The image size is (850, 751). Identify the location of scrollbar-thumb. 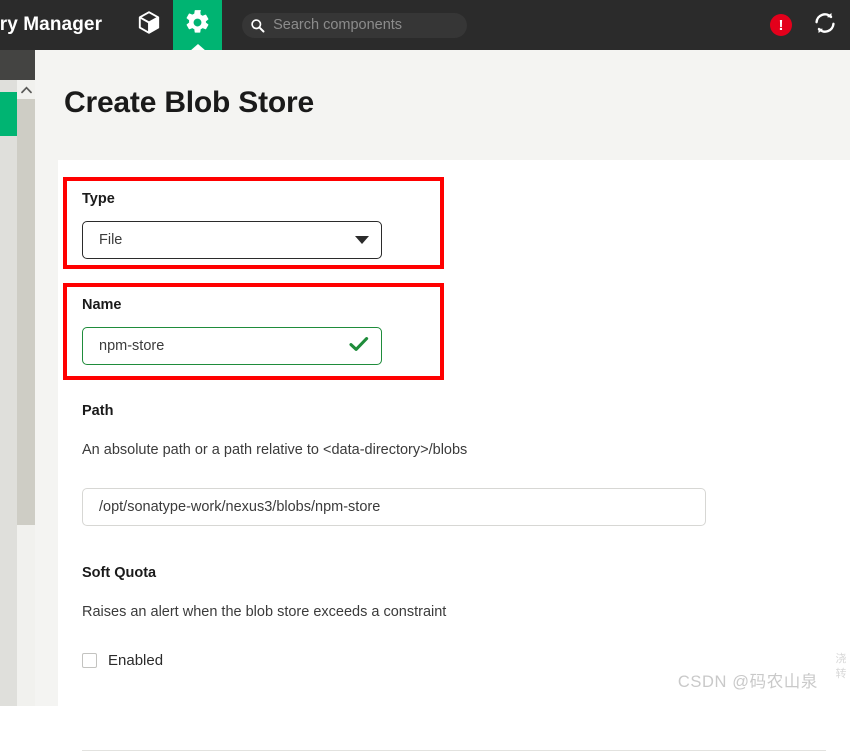
(26, 312).